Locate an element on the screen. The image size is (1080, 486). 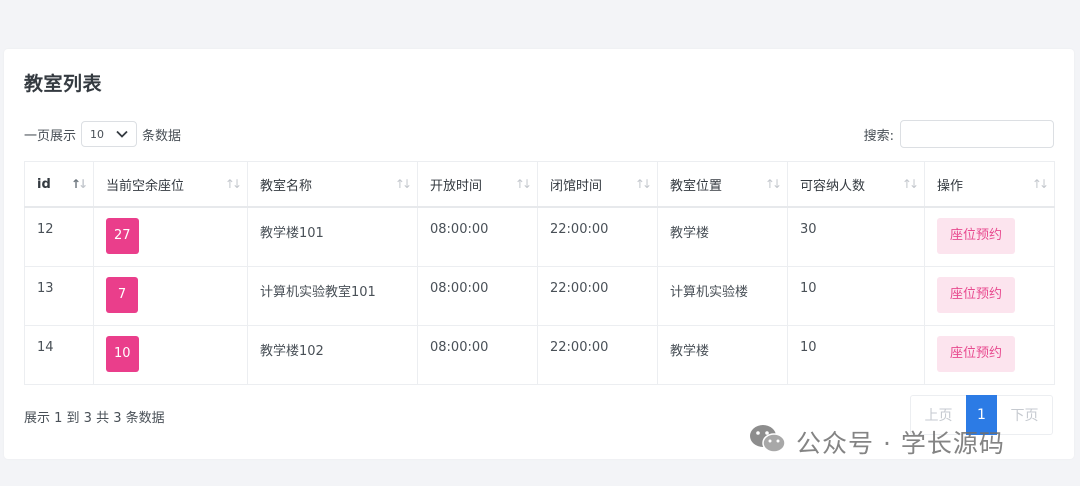
watermark: 公众号 · 学长源码 is located at coordinates (876, 442).